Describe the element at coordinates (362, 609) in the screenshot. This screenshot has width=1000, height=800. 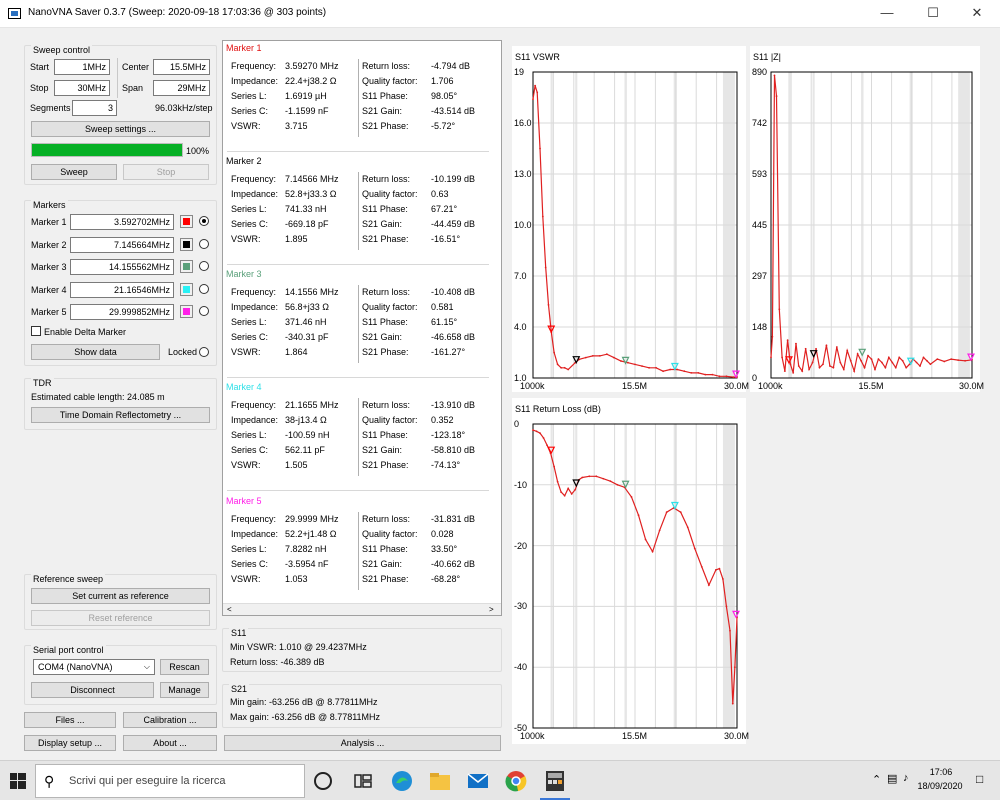
I see `horizontal-scrollbar: < >` at that location.